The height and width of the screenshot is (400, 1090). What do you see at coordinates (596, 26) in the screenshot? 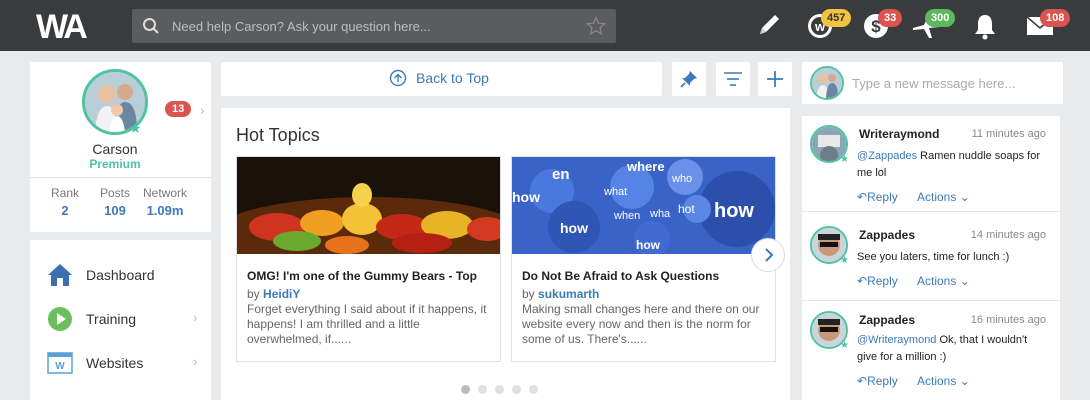
I see `star-icon` at bounding box center [596, 26].